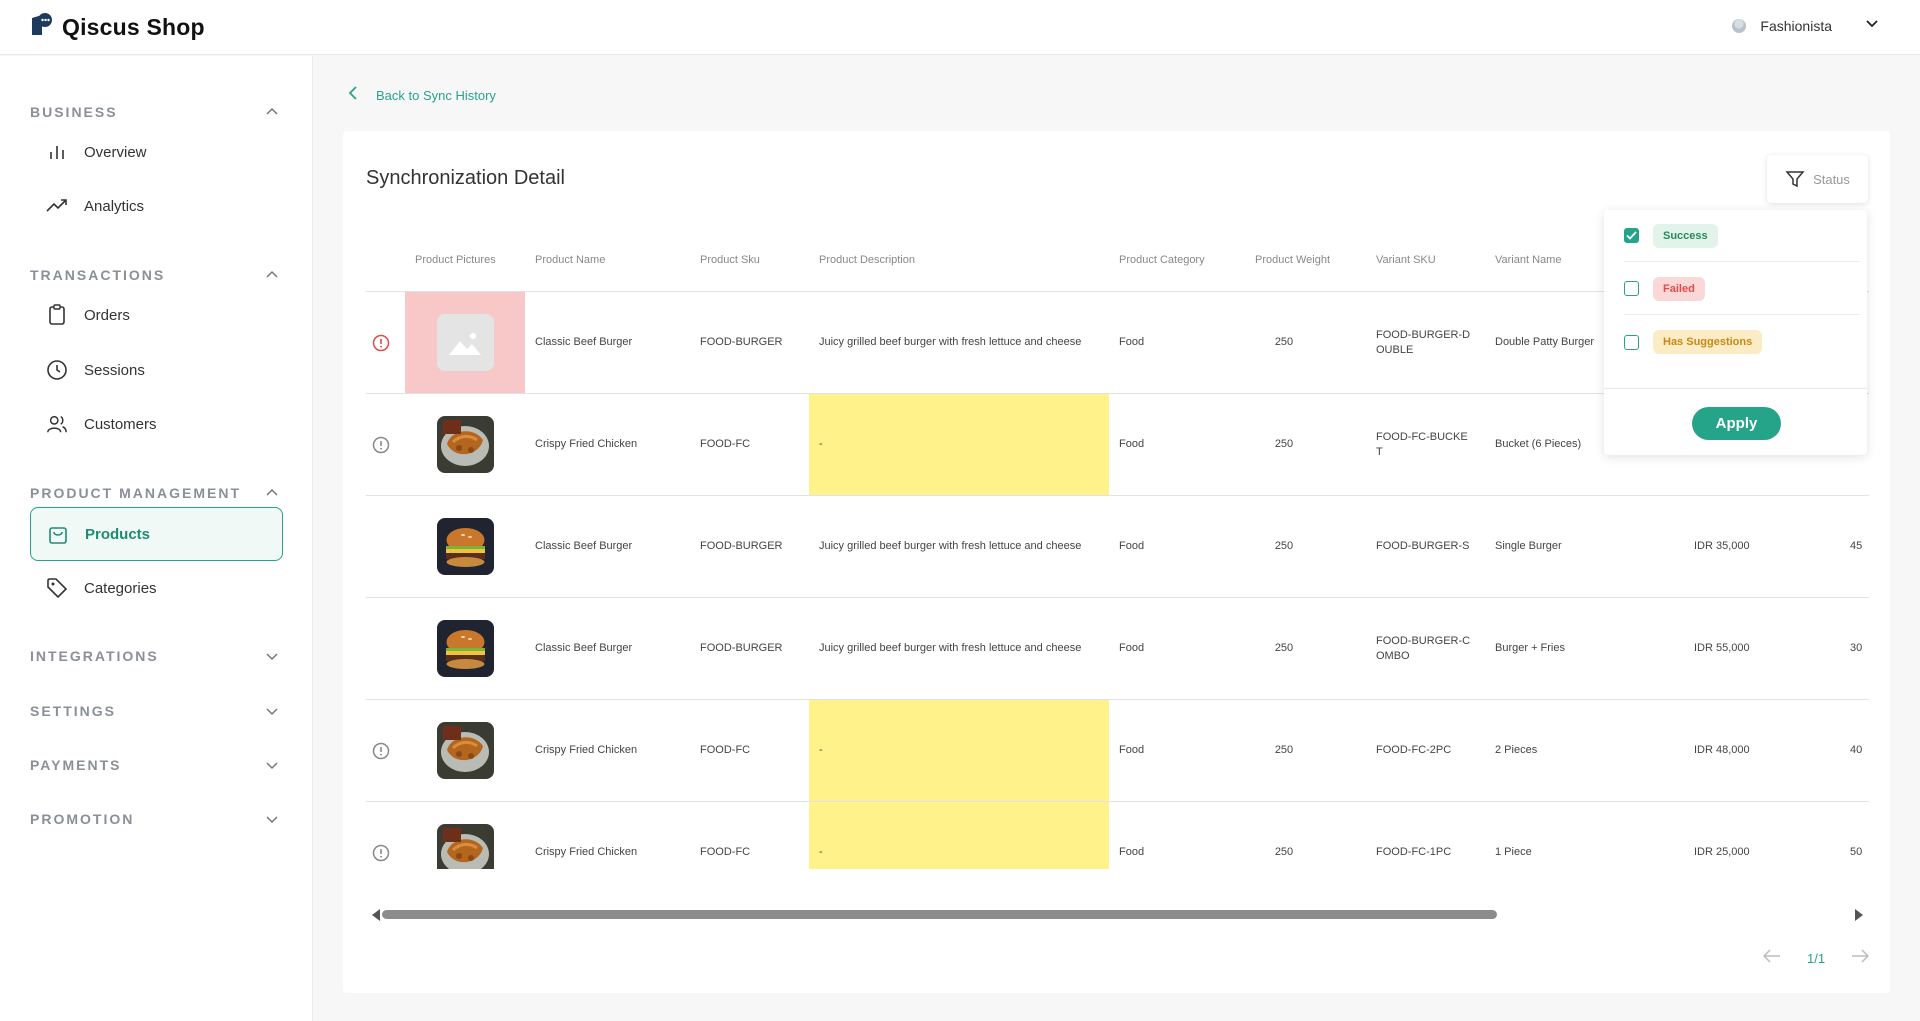 Image resolution: width=1920 pixels, height=1021 pixels. I want to click on cell-variant-sku: FOOD-FC-2PC, so click(1414, 750).